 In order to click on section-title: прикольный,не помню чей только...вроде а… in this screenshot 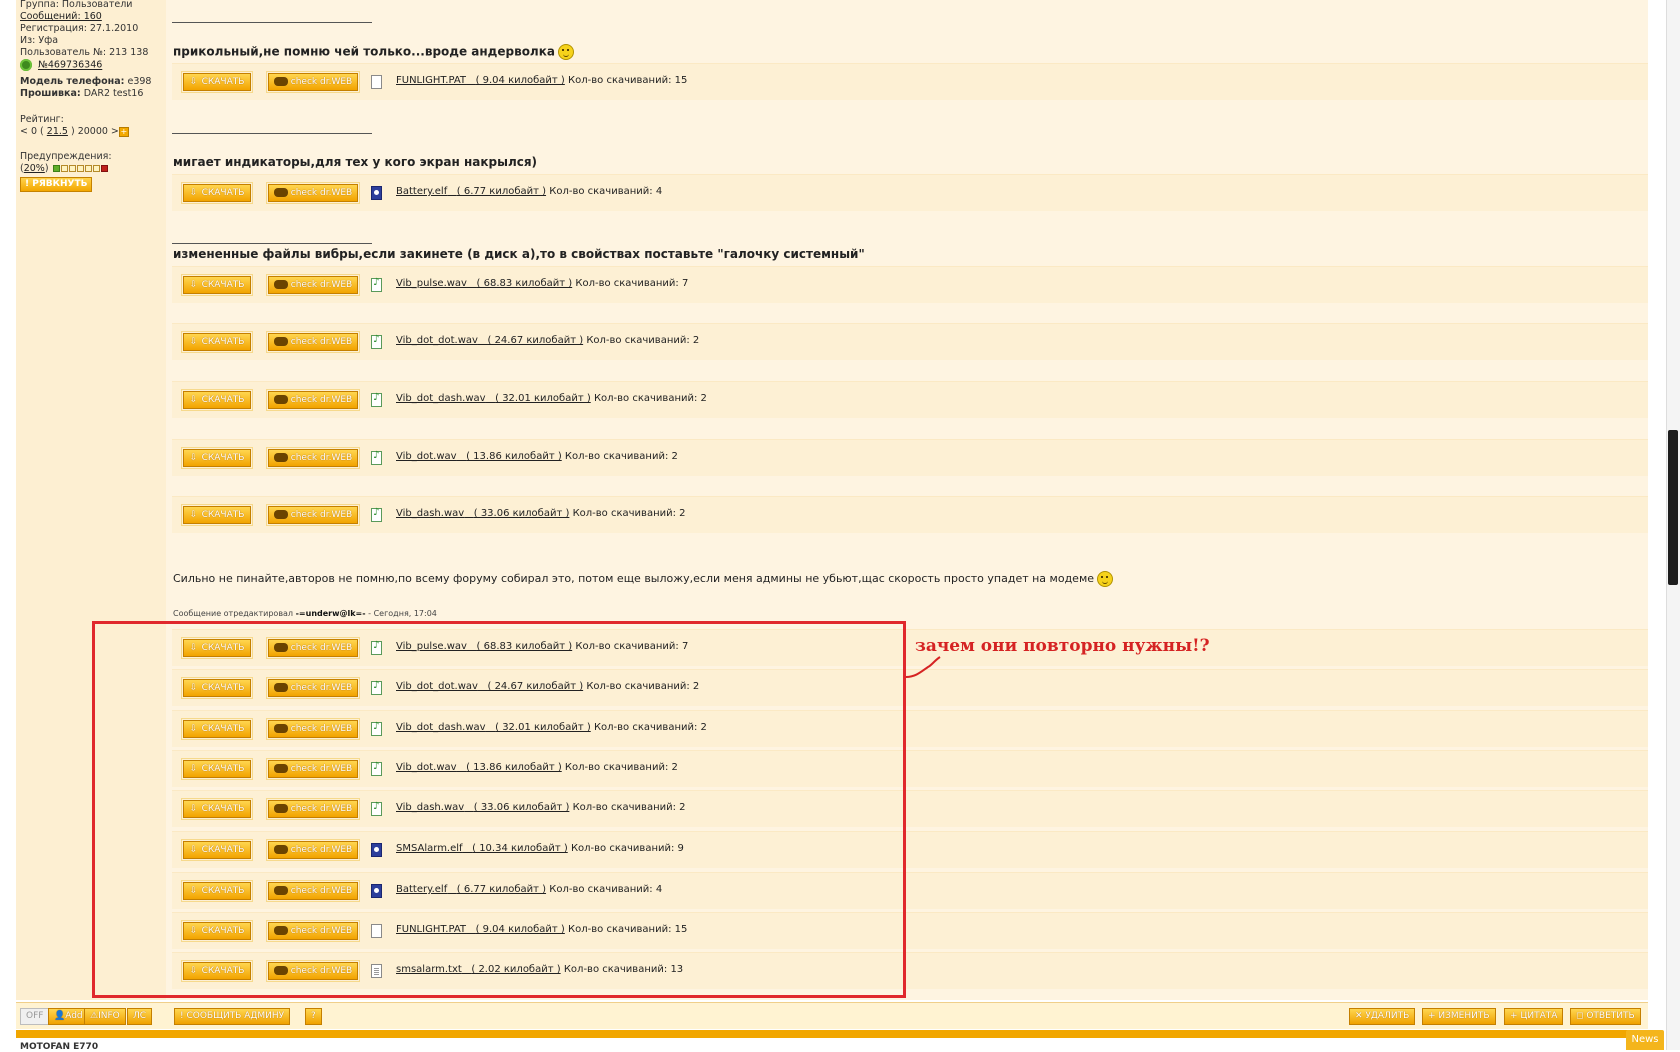, I will do `click(373, 52)`.